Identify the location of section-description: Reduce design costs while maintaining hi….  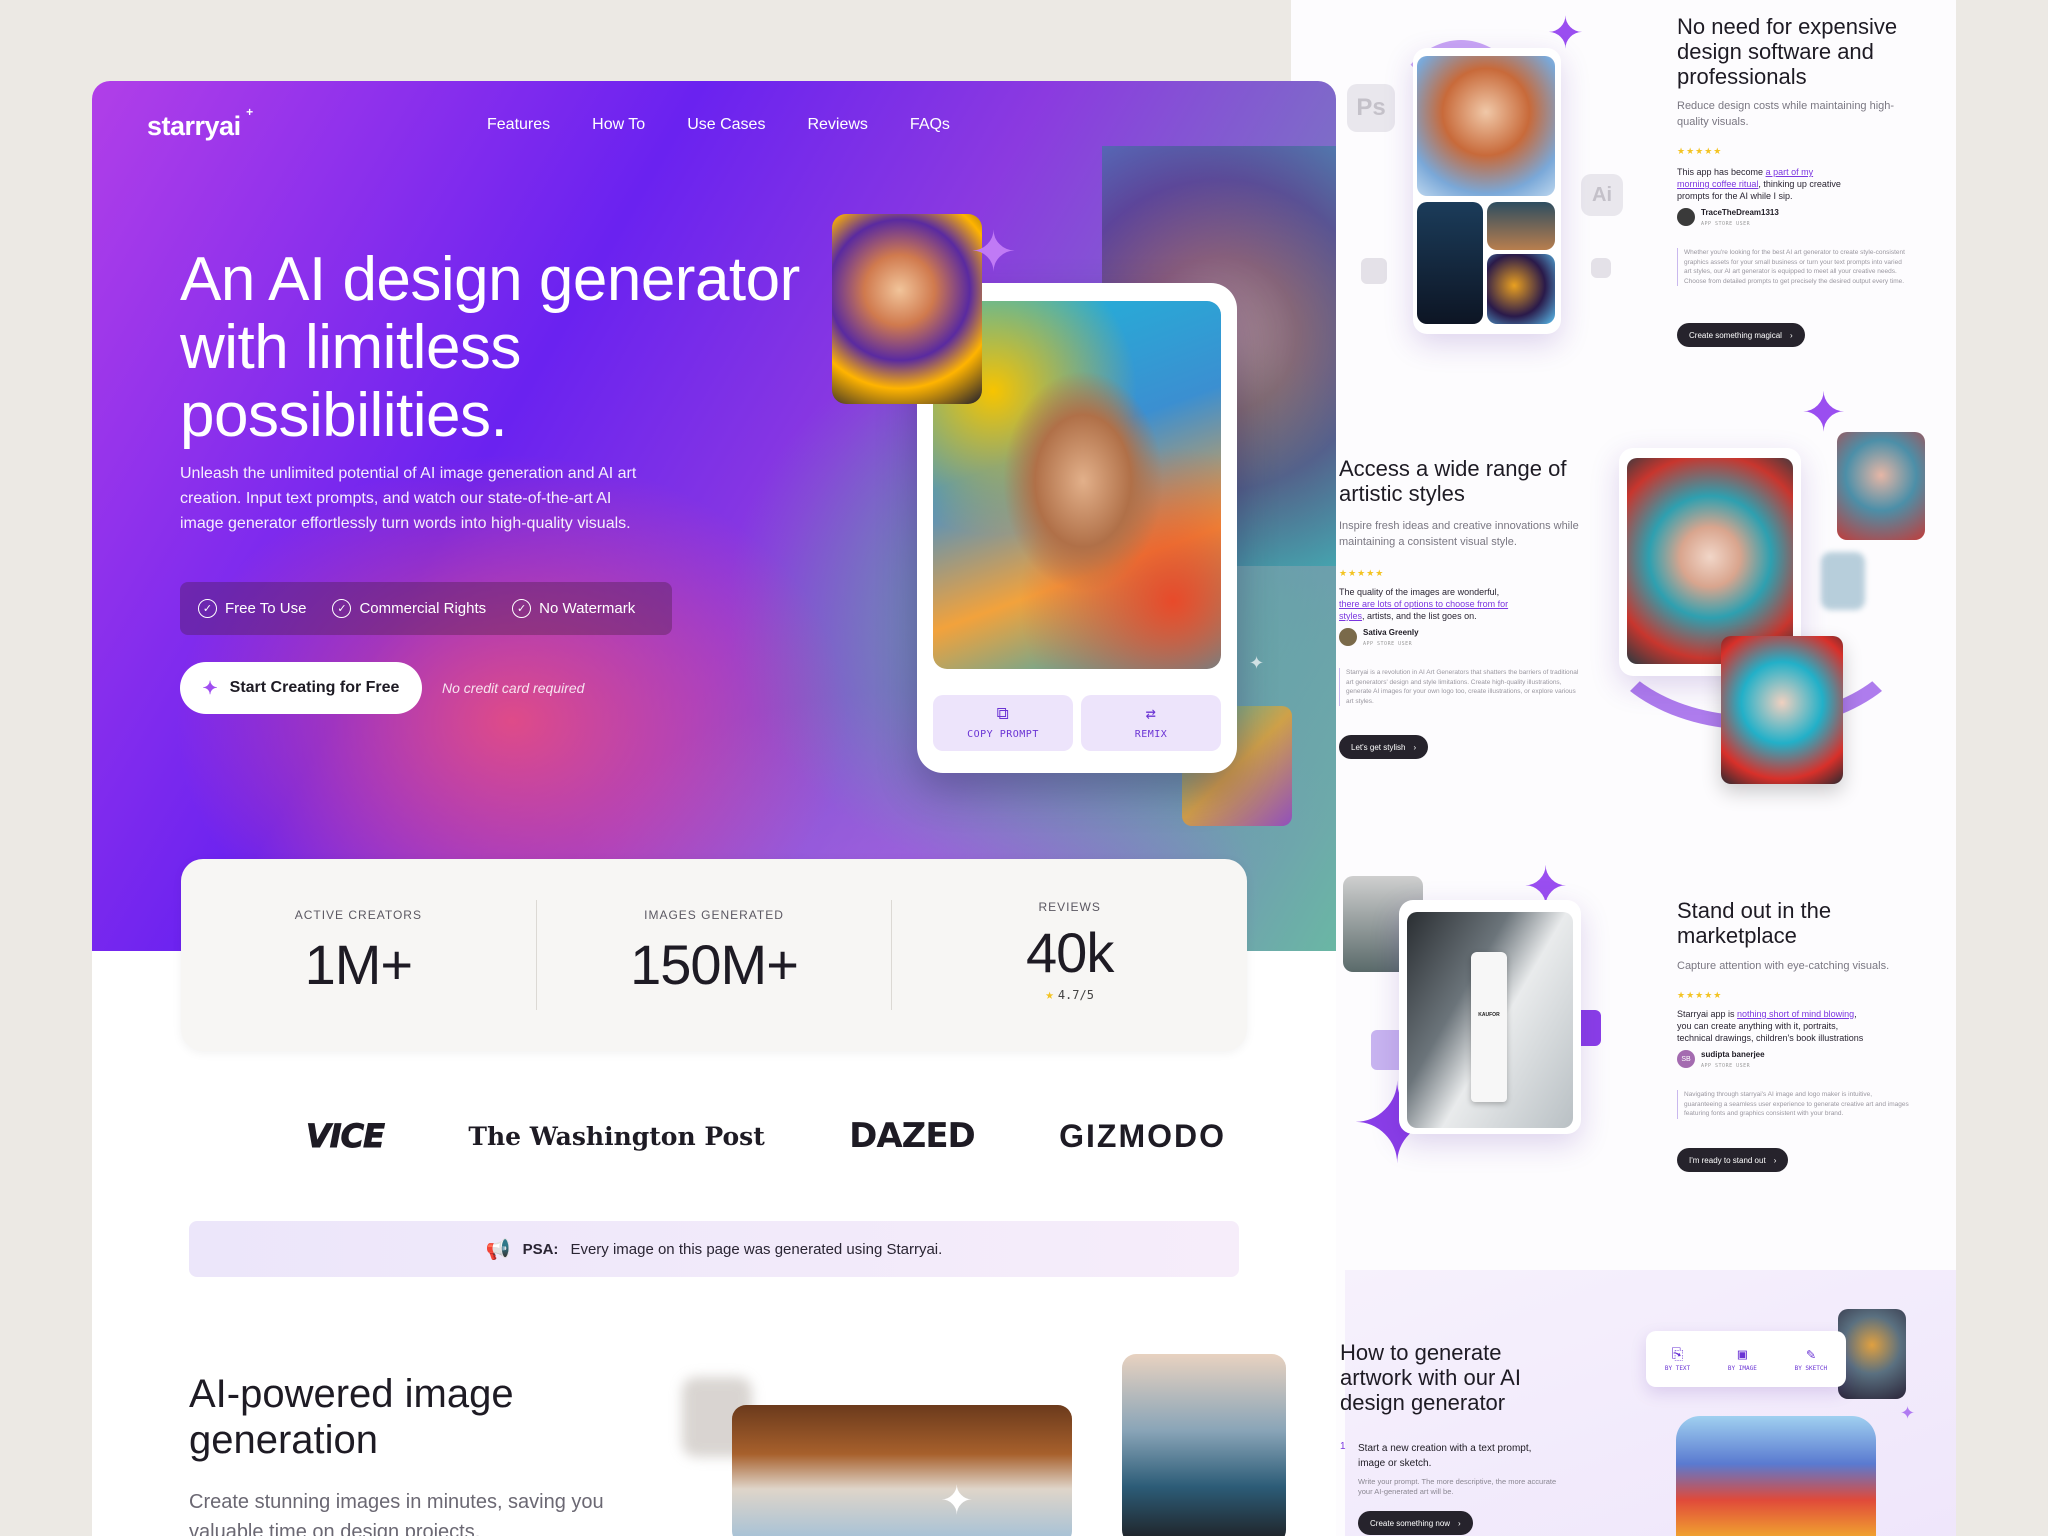
(1786, 114).